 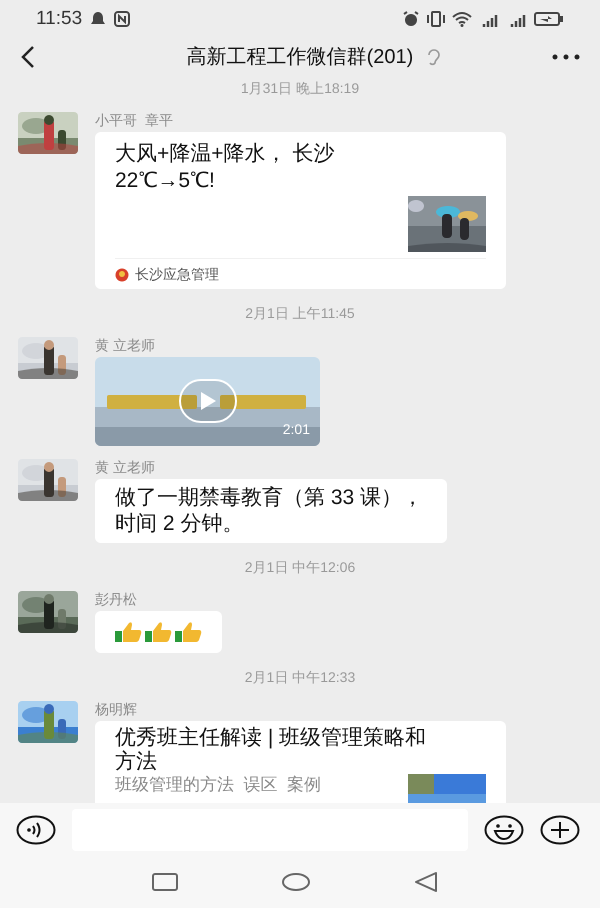 What do you see at coordinates (28, 57) in the screenshot?
I see `back-icon` at bounding box center [28, 57].